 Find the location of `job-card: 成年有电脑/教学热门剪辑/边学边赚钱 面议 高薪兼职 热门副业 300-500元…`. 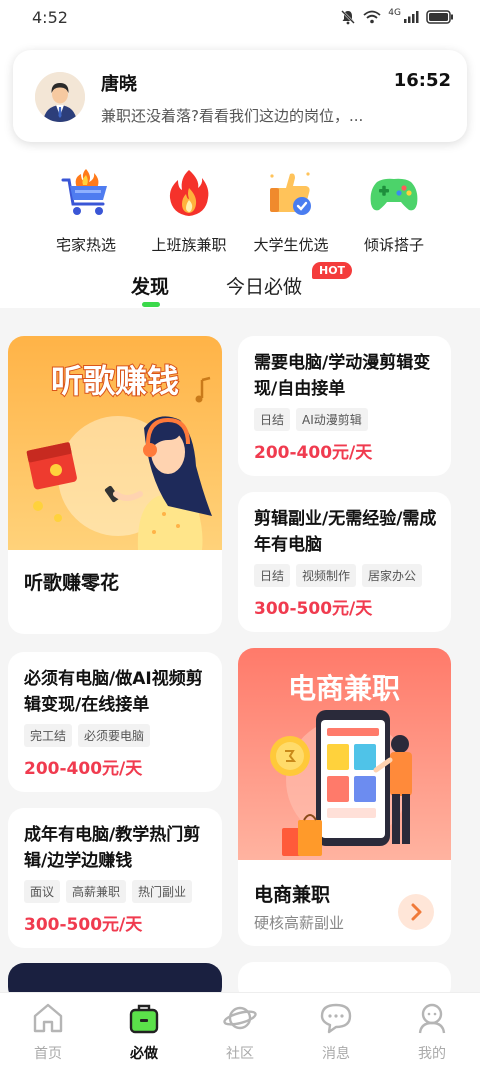

job-card: 成年有电脑/教学热门剪辑/边学边赚钱 面议 高薪兼职 热门副业 300-500元… is located at coordinates (115, 878).